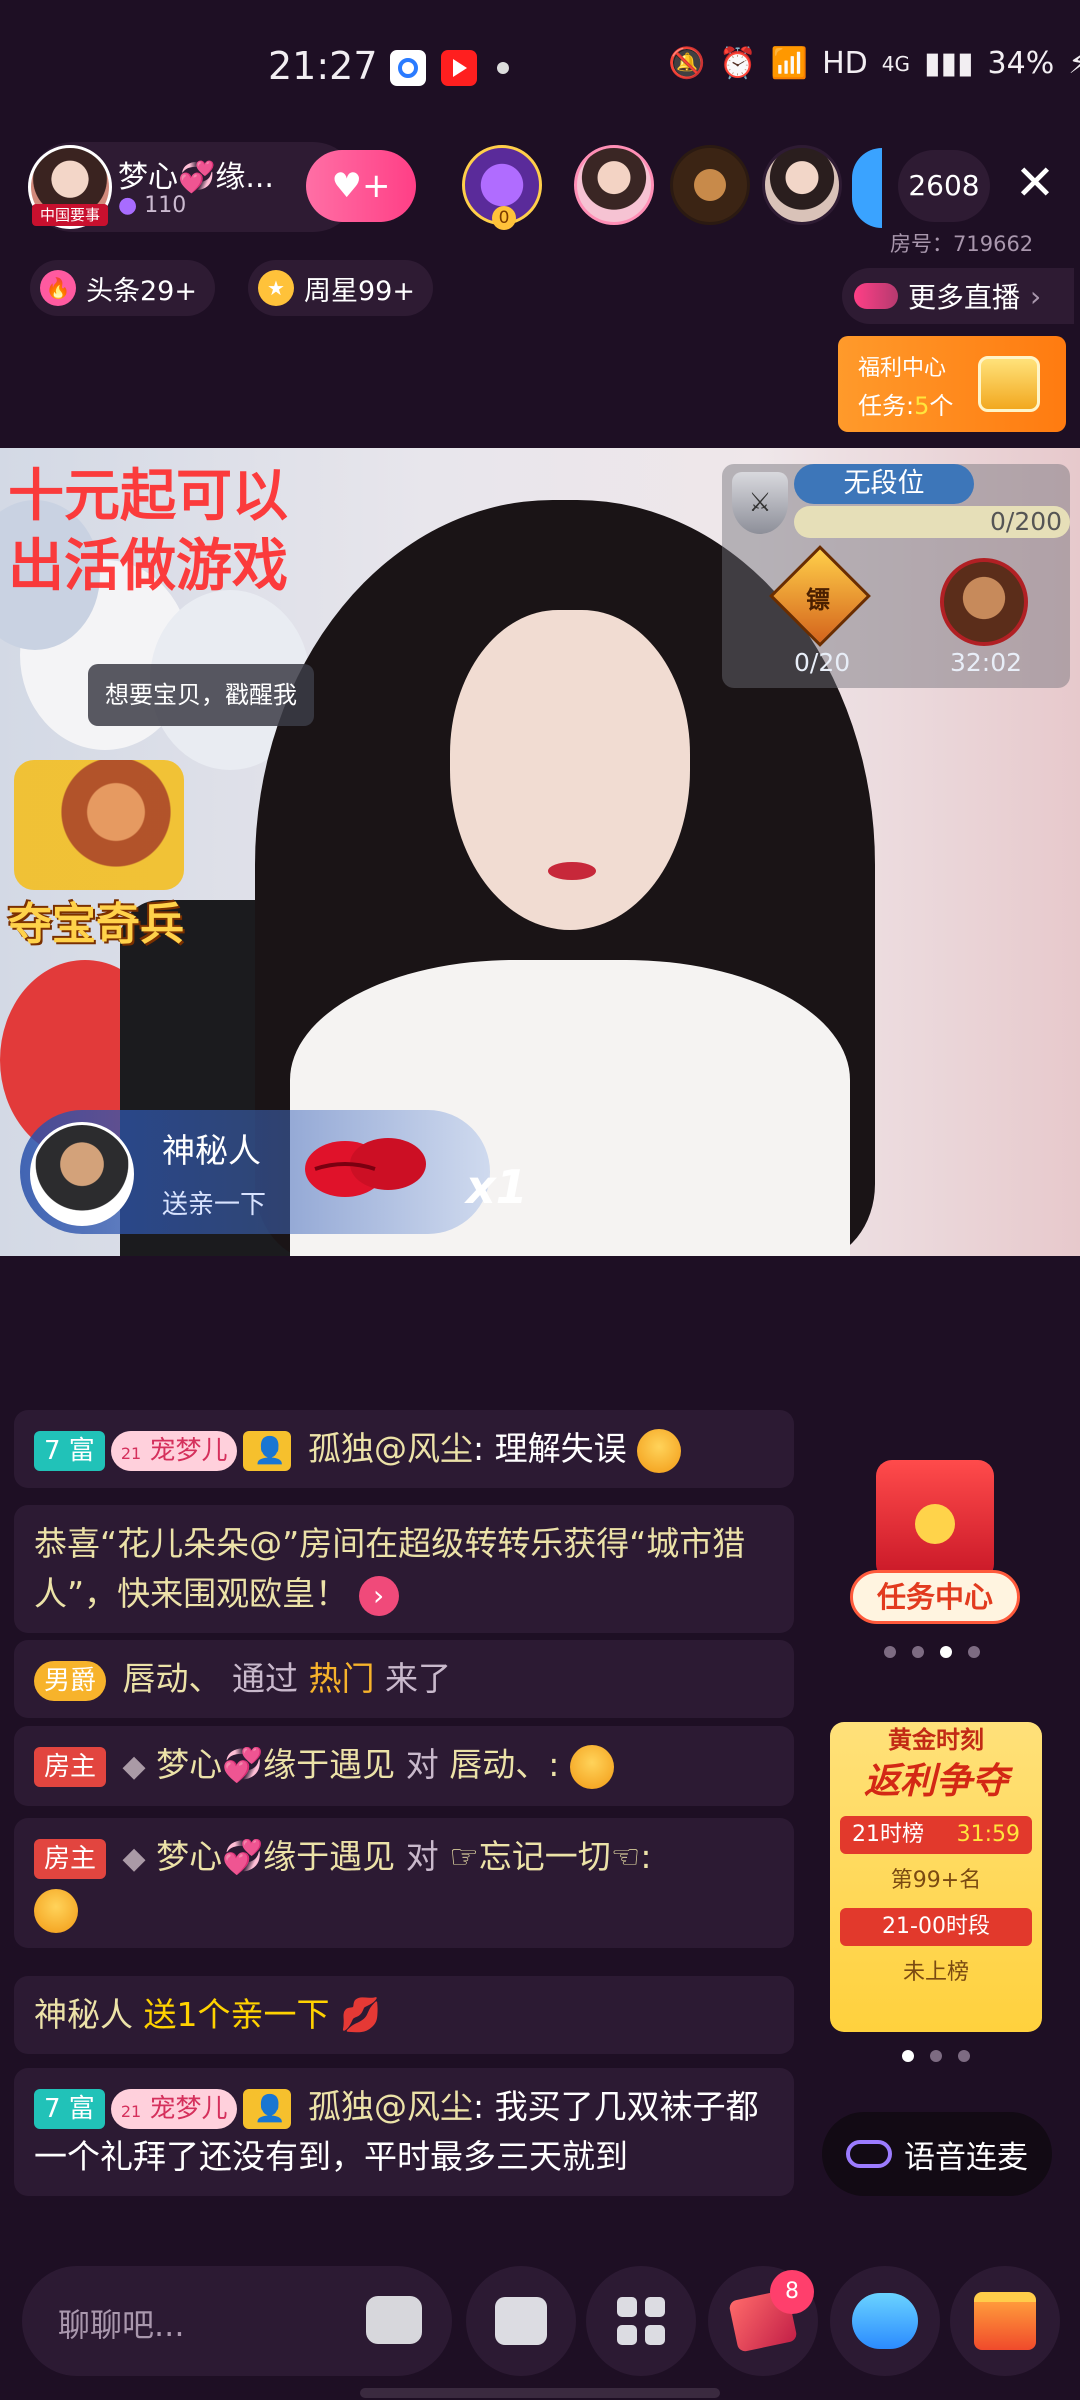 The height and width of the screenshot is (2400, 1080). What do you see at coordinates (174, 2108) in the screenshot?
I see `pet-tag: 21 宠梦儿` at bounding box center [174, 2108].